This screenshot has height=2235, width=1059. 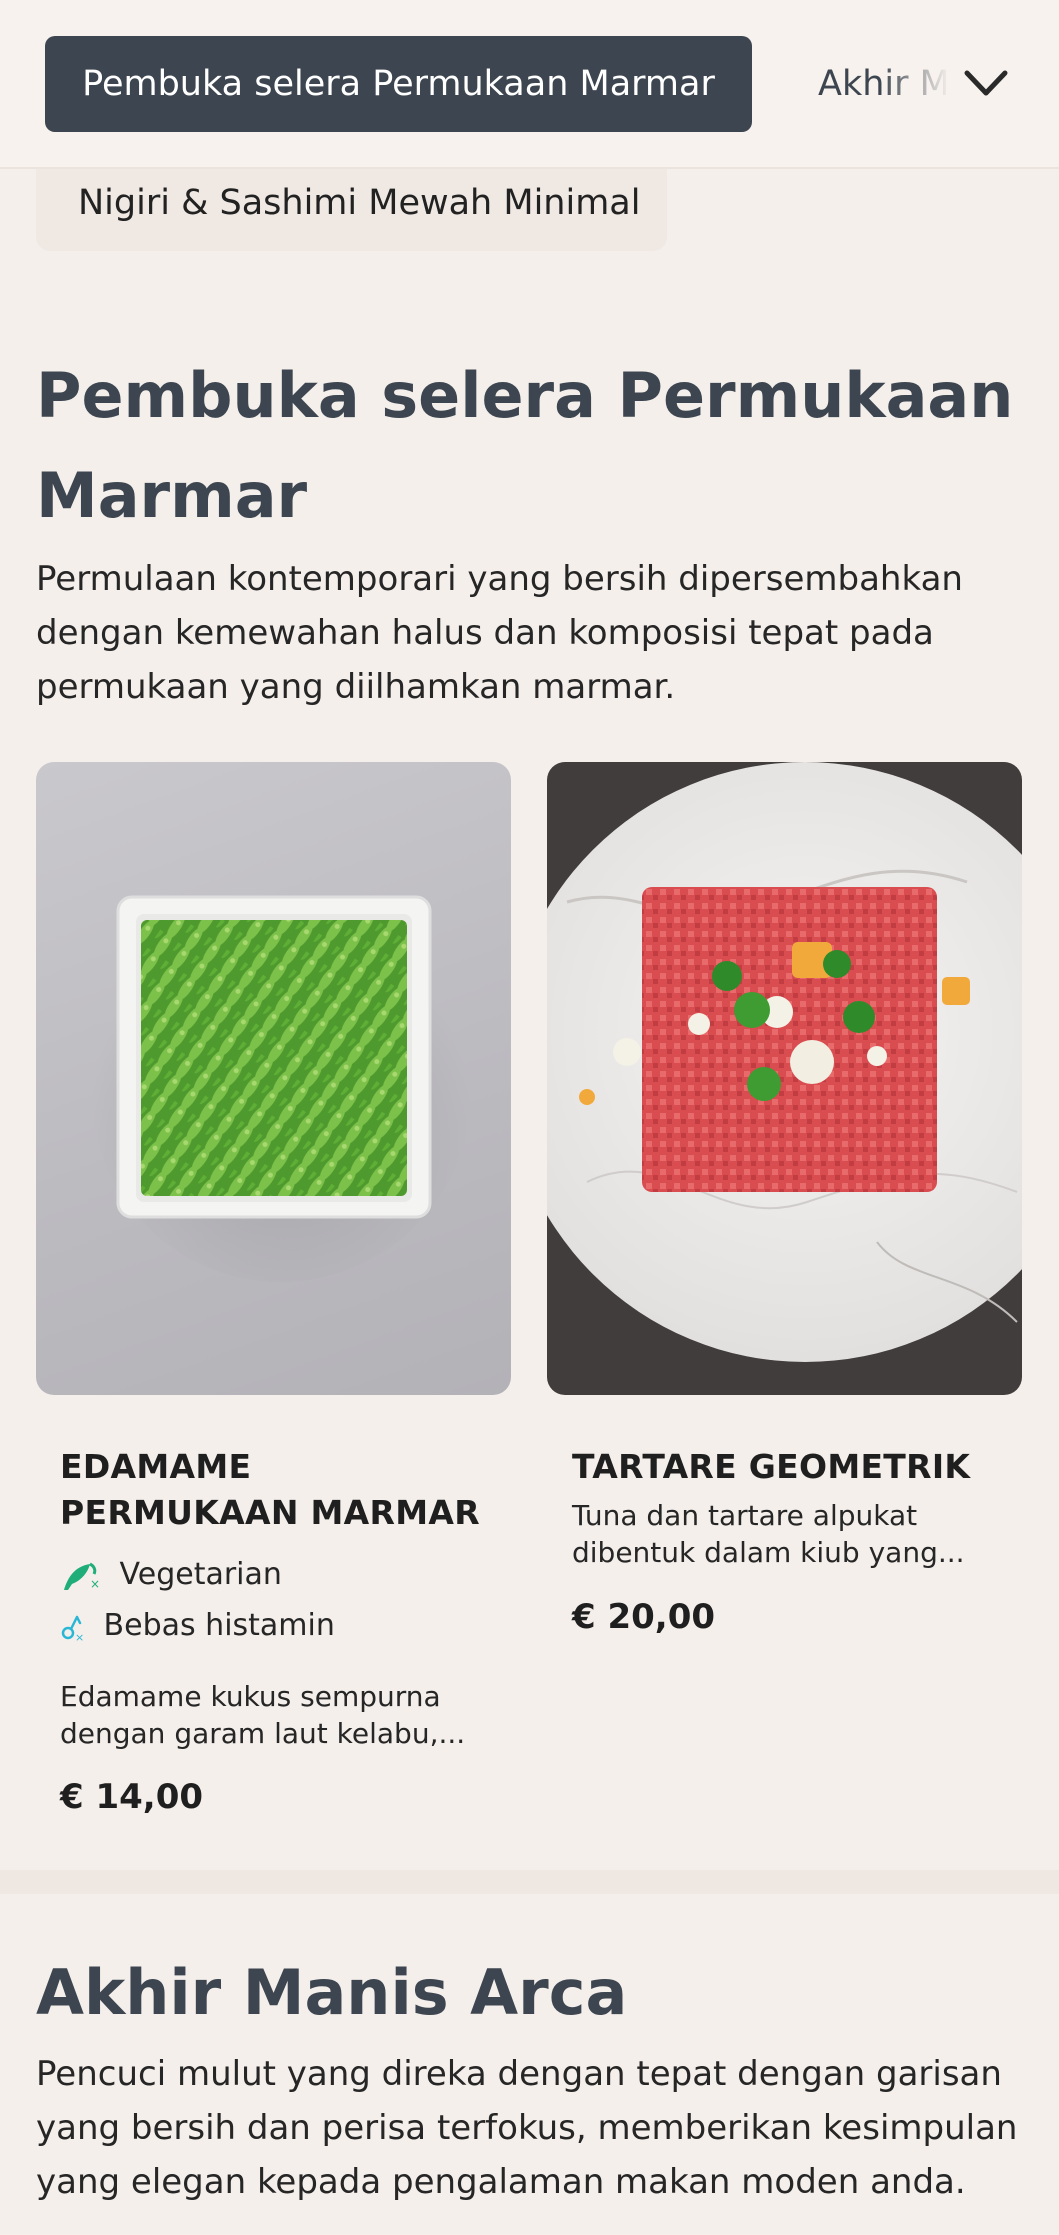 I want to click on dietary-tag: × Bebas histamin, so click(x=197, y=1626).